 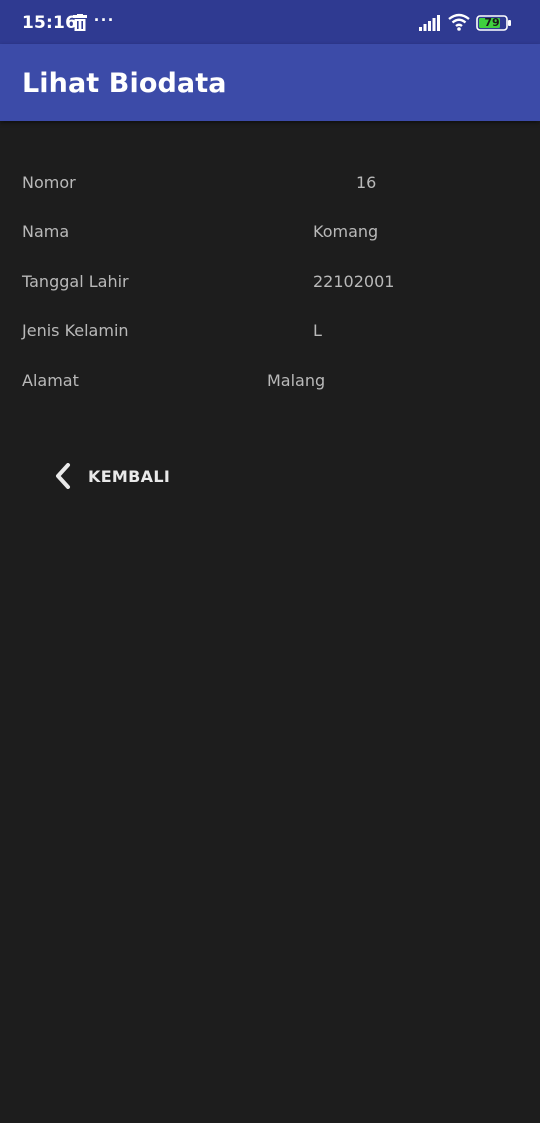 What do you see at coordinates (270, 22) in the screenshot?
I see `status-bar: 15:16 ··· 79` at bounding box center [270, 22].